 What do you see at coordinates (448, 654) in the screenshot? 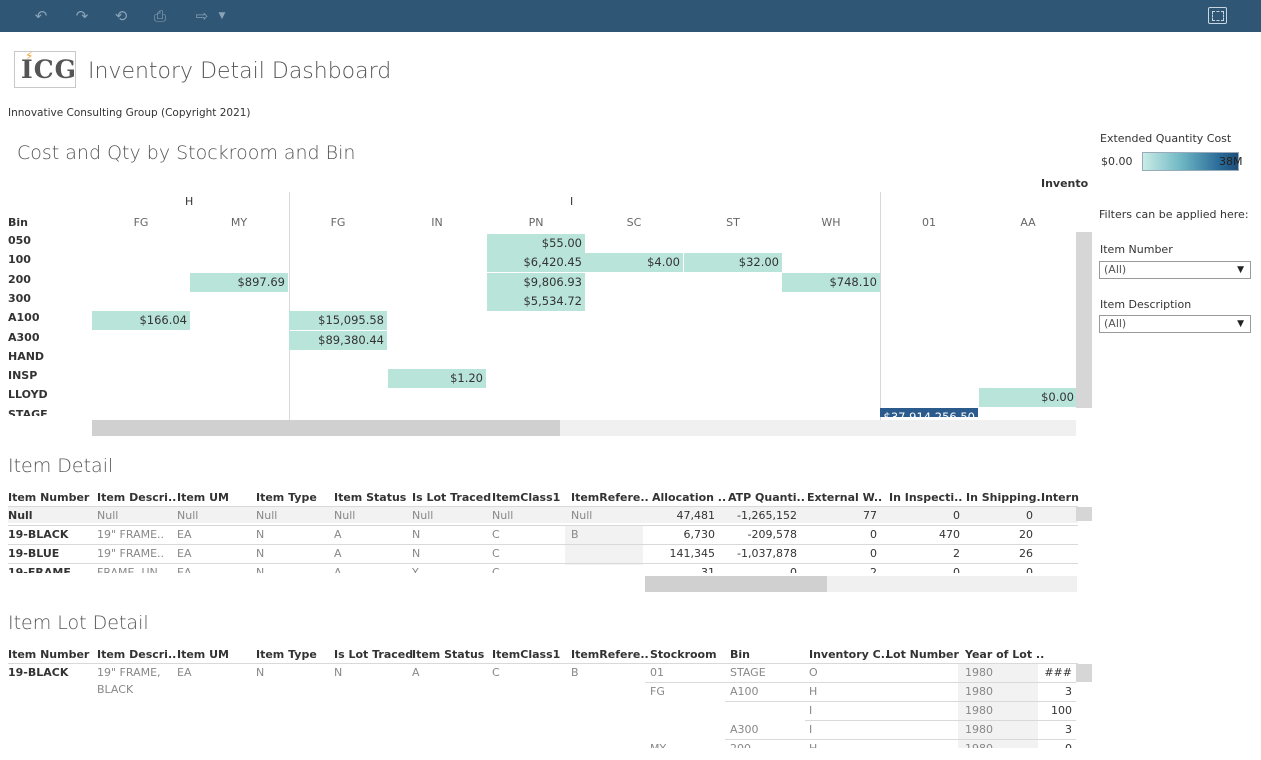
I see `lot-detail-header: Item Status` at bounding box center [448, 654].